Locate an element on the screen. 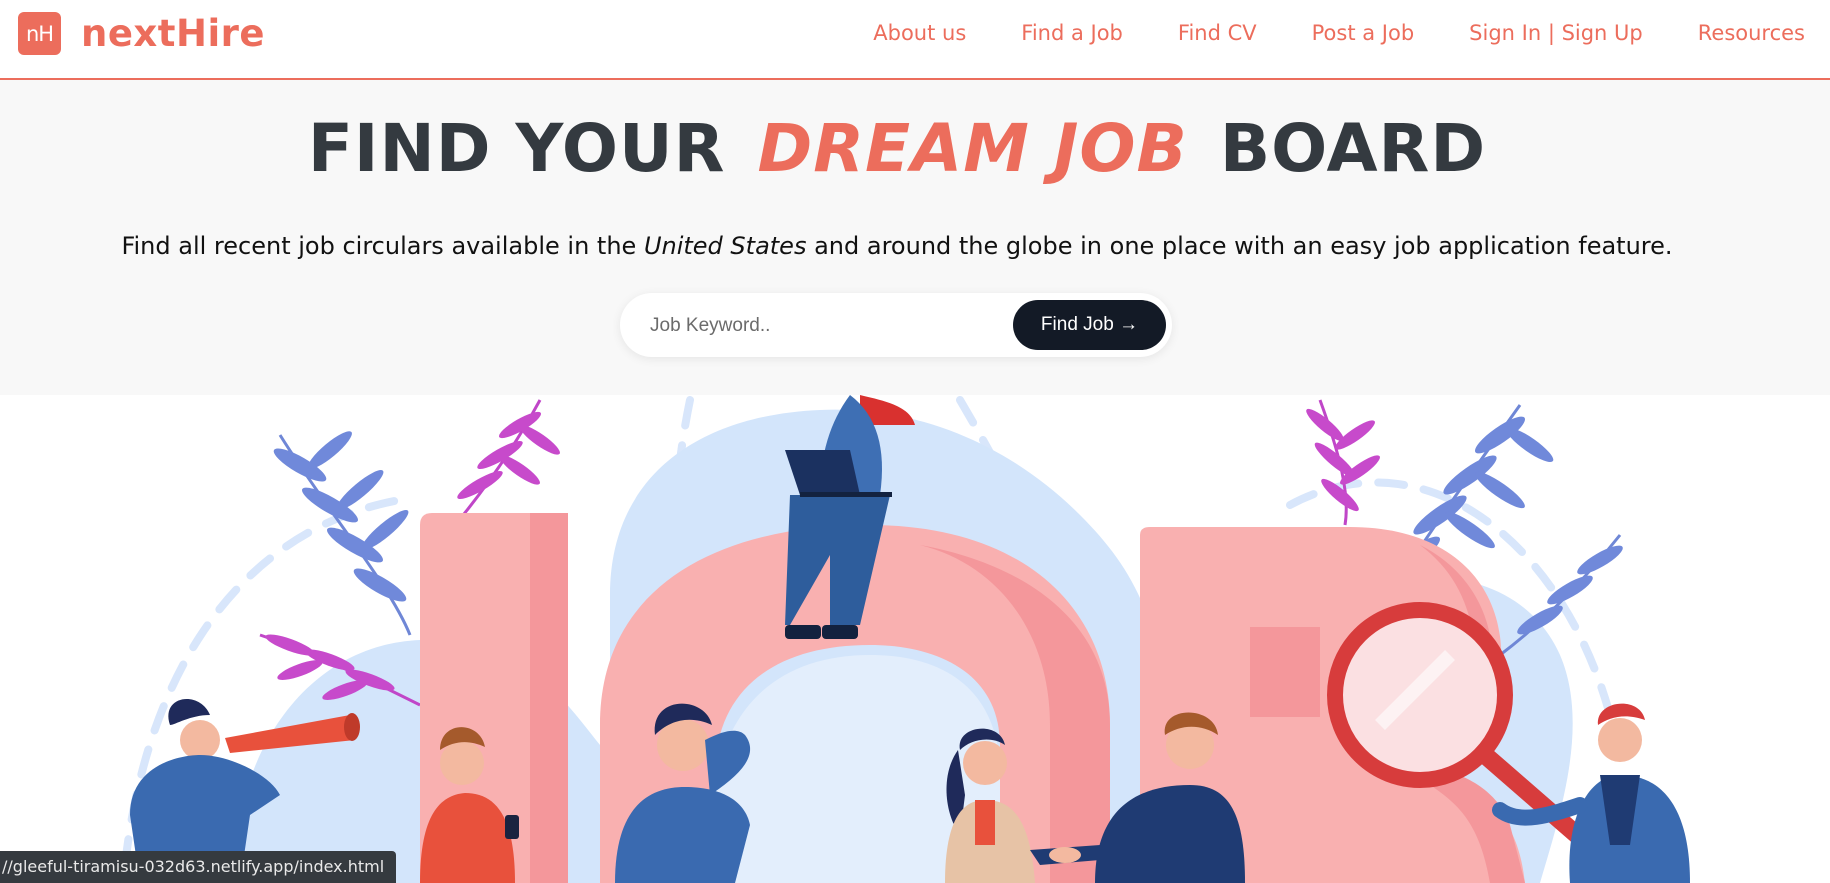 This screenshot has height=883, width=1830. nav-resources: Resources is located at coordinates (1751, 33).